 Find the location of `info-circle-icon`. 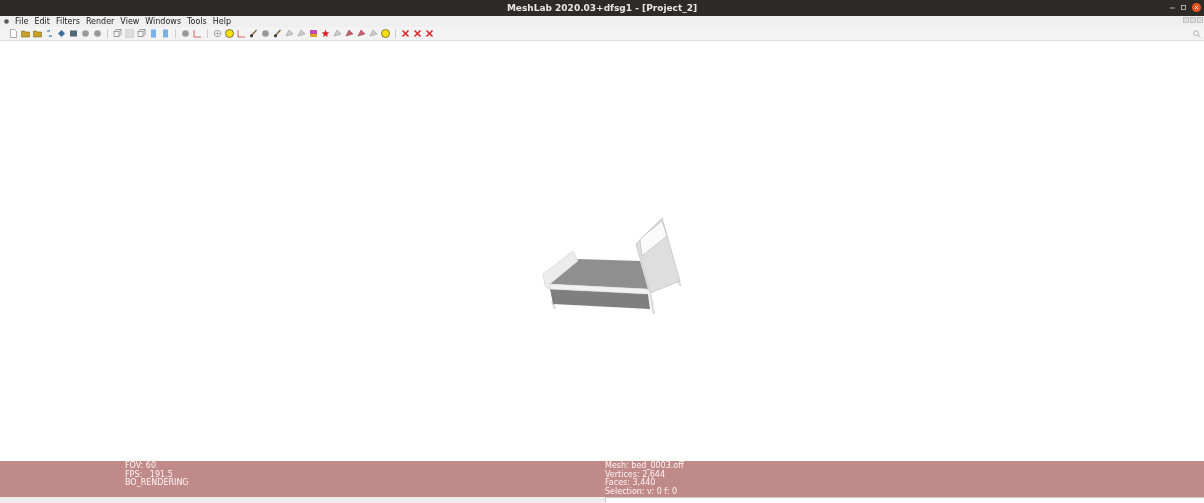

info-circle-icon is located at coordinates (385, 33).